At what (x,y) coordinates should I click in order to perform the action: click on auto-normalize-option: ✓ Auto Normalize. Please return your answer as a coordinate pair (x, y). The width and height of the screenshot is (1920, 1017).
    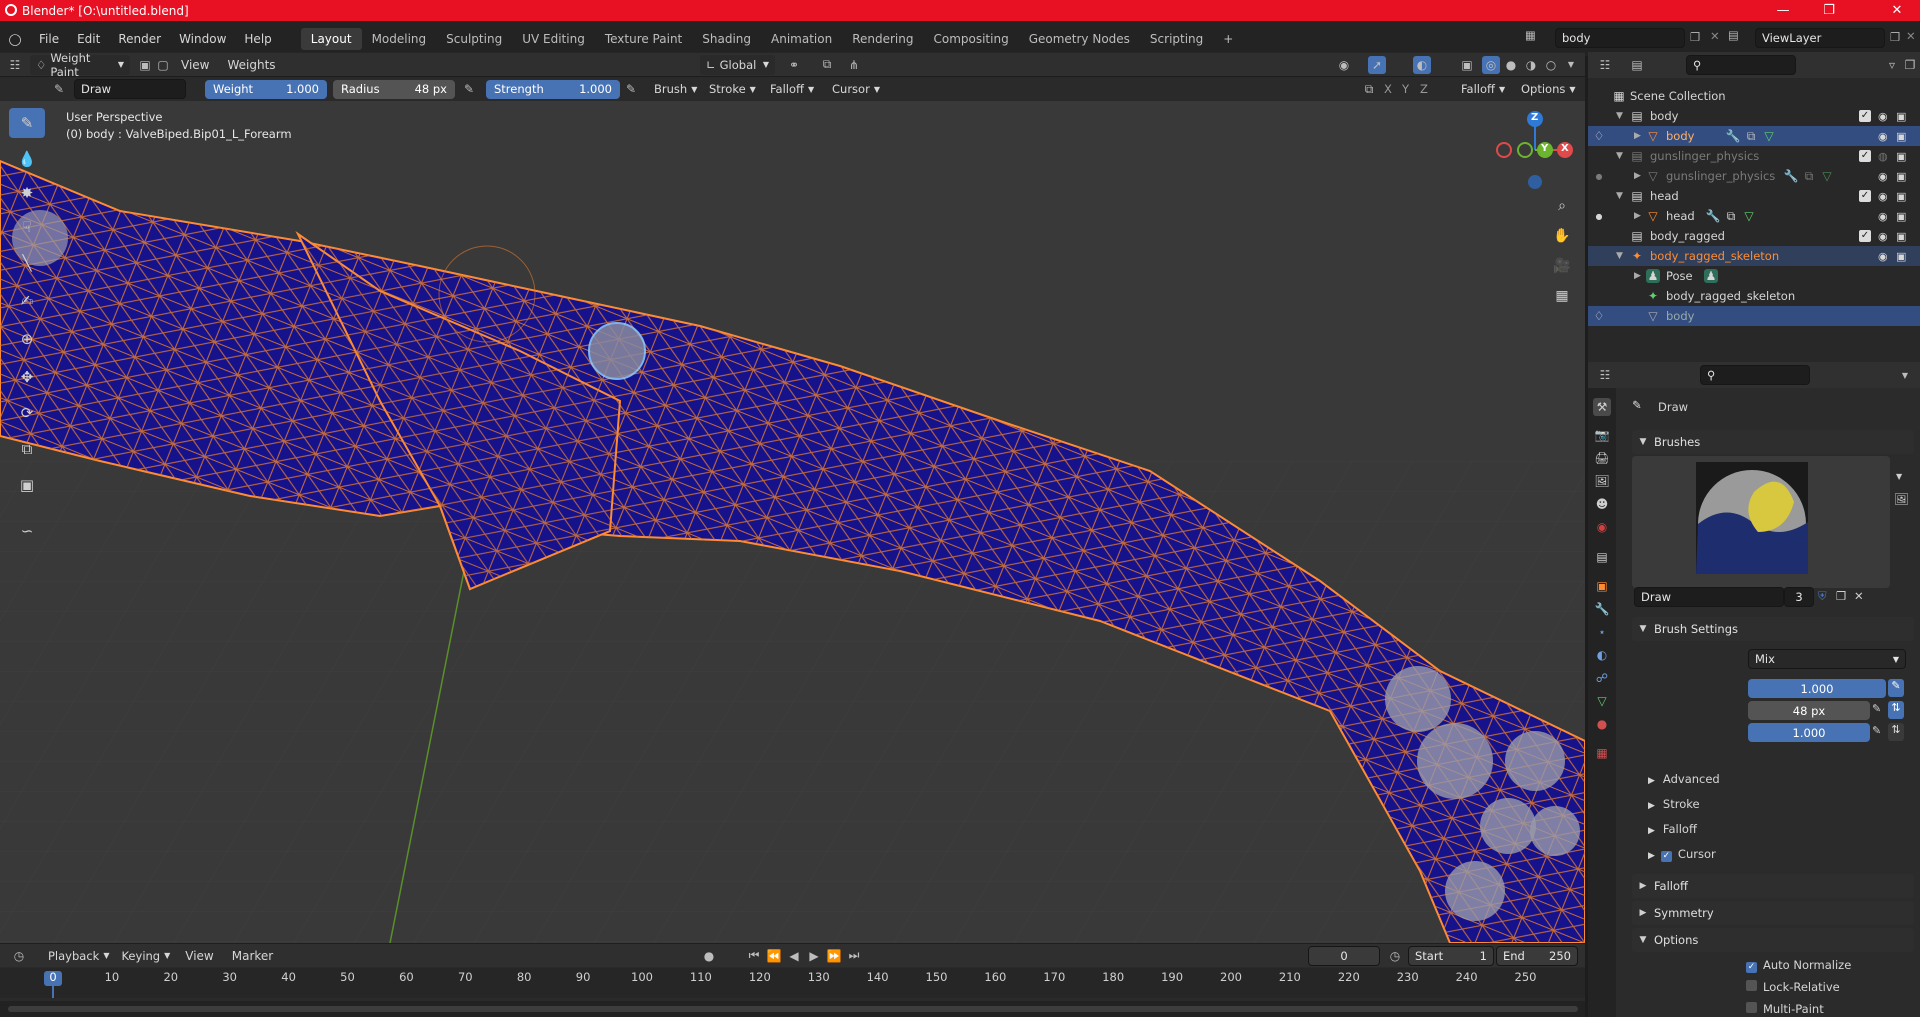
    Looking at the image, I should click on (1798, 965).